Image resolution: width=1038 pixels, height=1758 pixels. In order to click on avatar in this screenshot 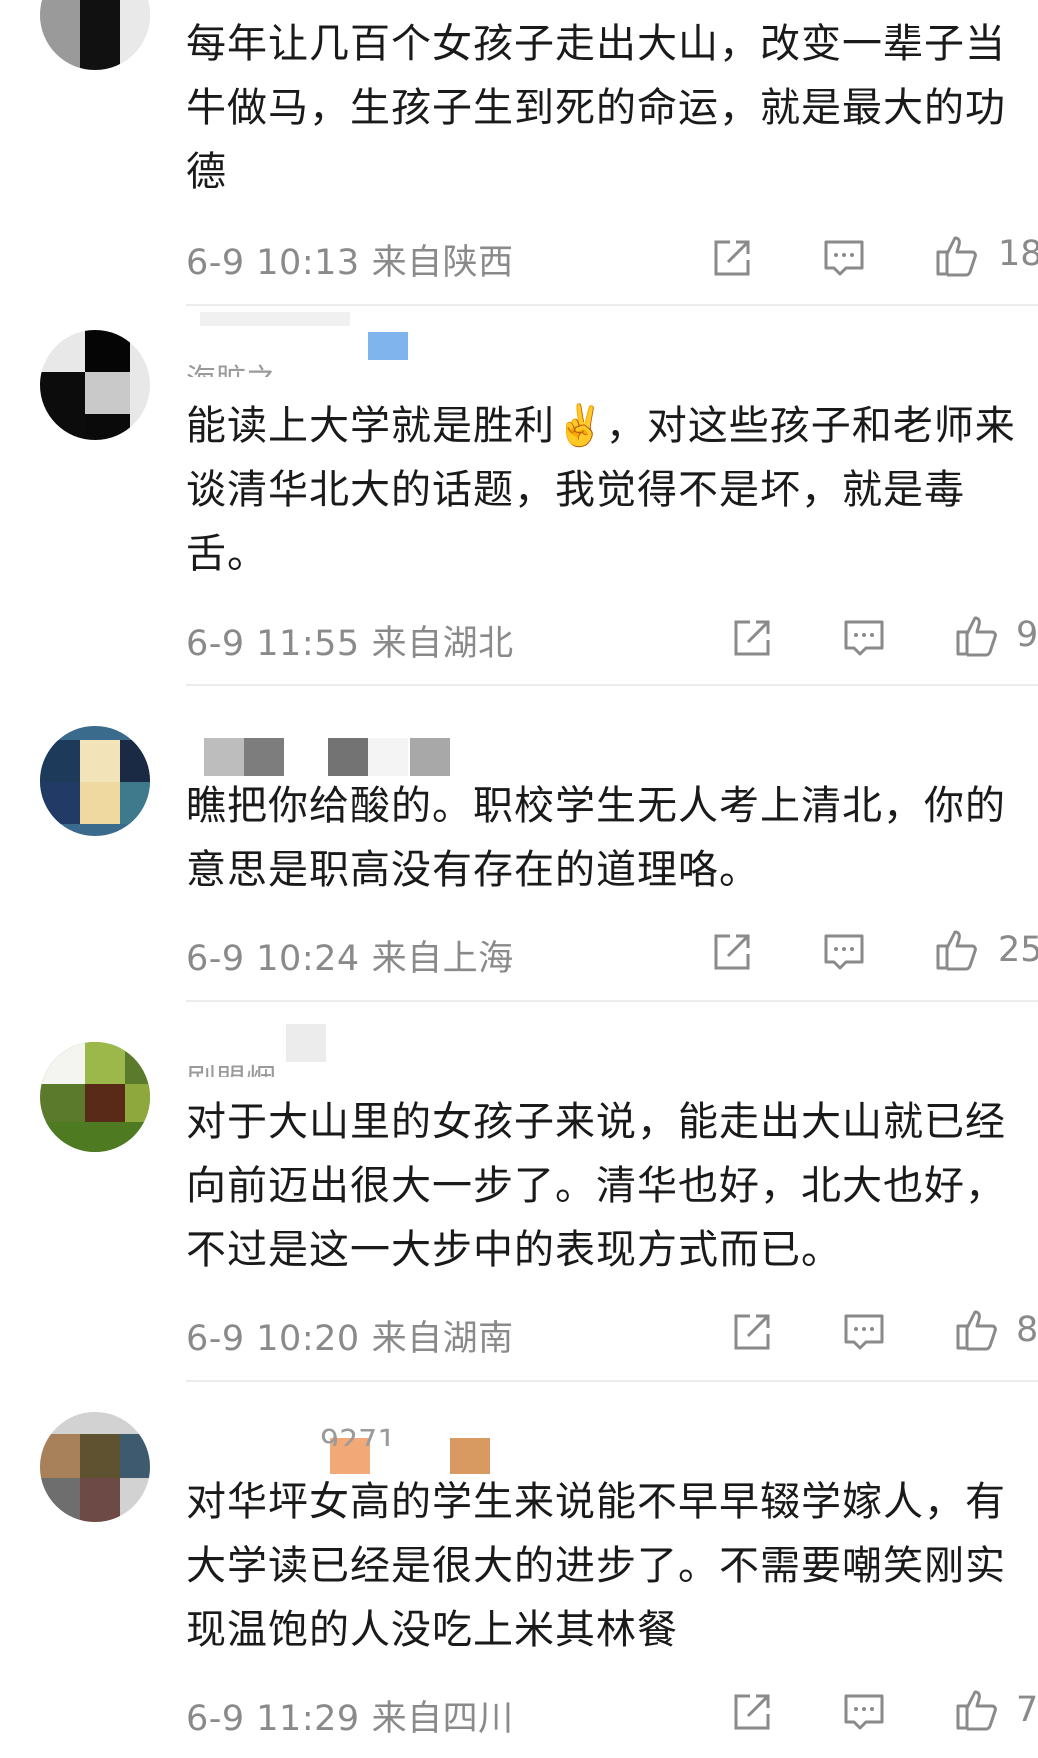, I will do `click(95, 1467)`.